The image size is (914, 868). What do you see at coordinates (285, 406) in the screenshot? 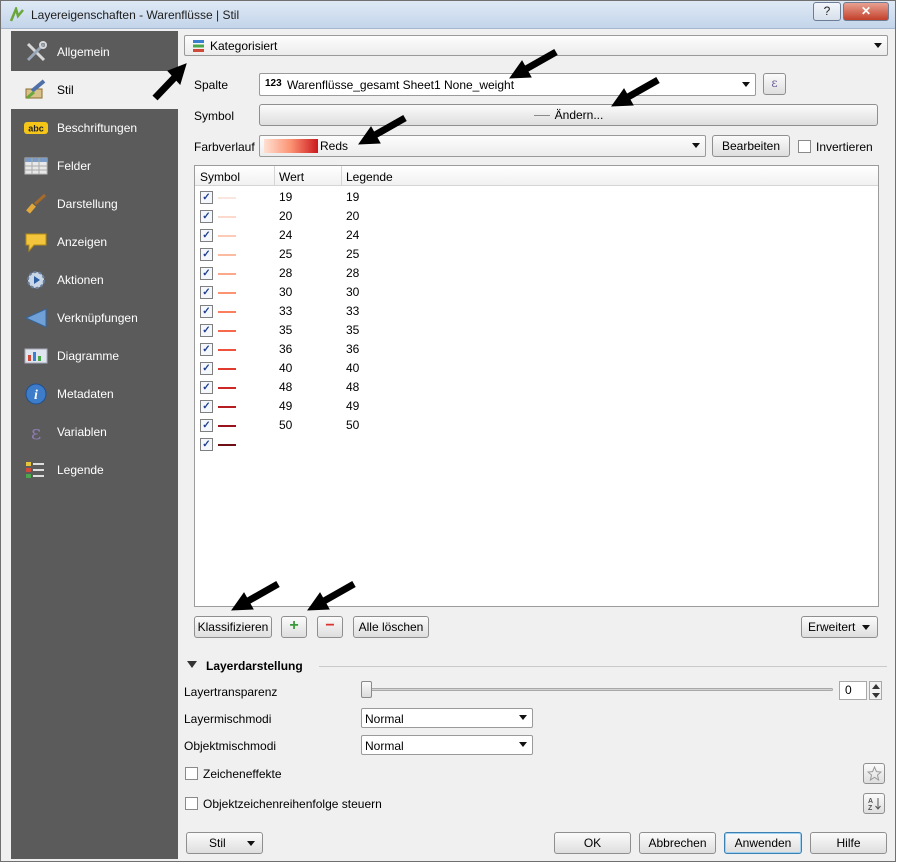
I see `row-value: 49` at bounding box center [285, 406].